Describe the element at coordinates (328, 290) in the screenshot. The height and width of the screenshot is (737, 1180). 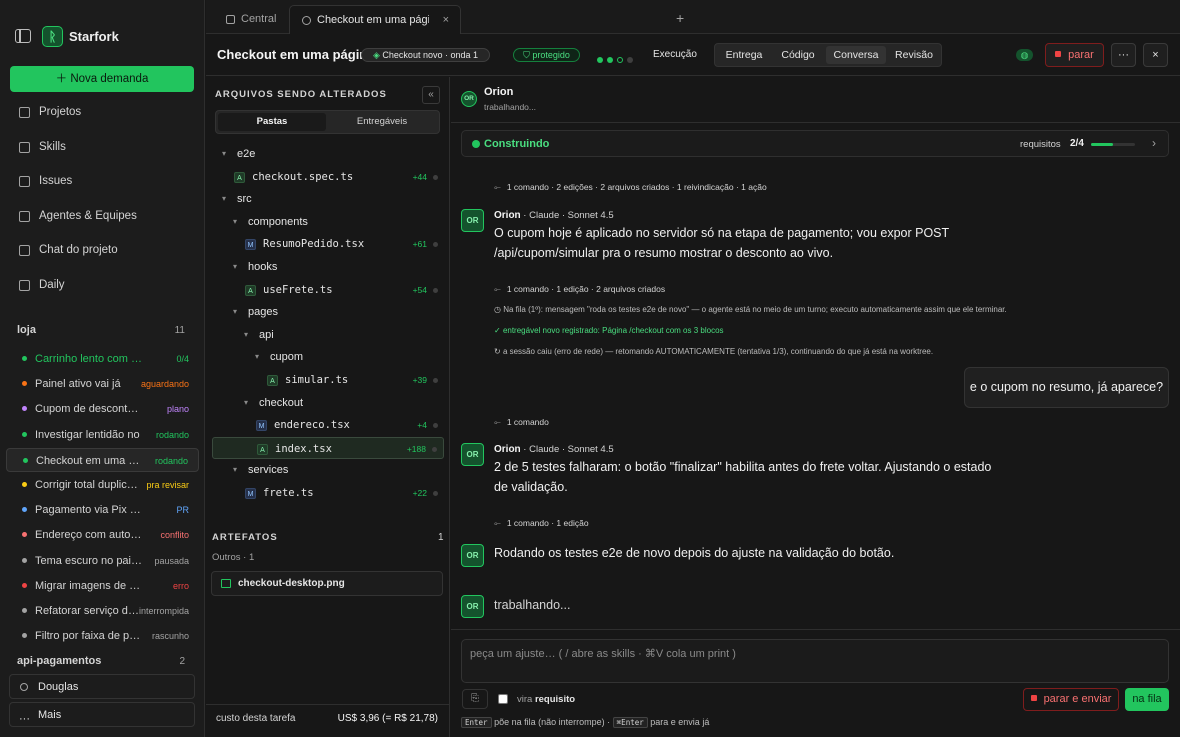
I see `file-row: AuseFrete.ts +54` at that location.